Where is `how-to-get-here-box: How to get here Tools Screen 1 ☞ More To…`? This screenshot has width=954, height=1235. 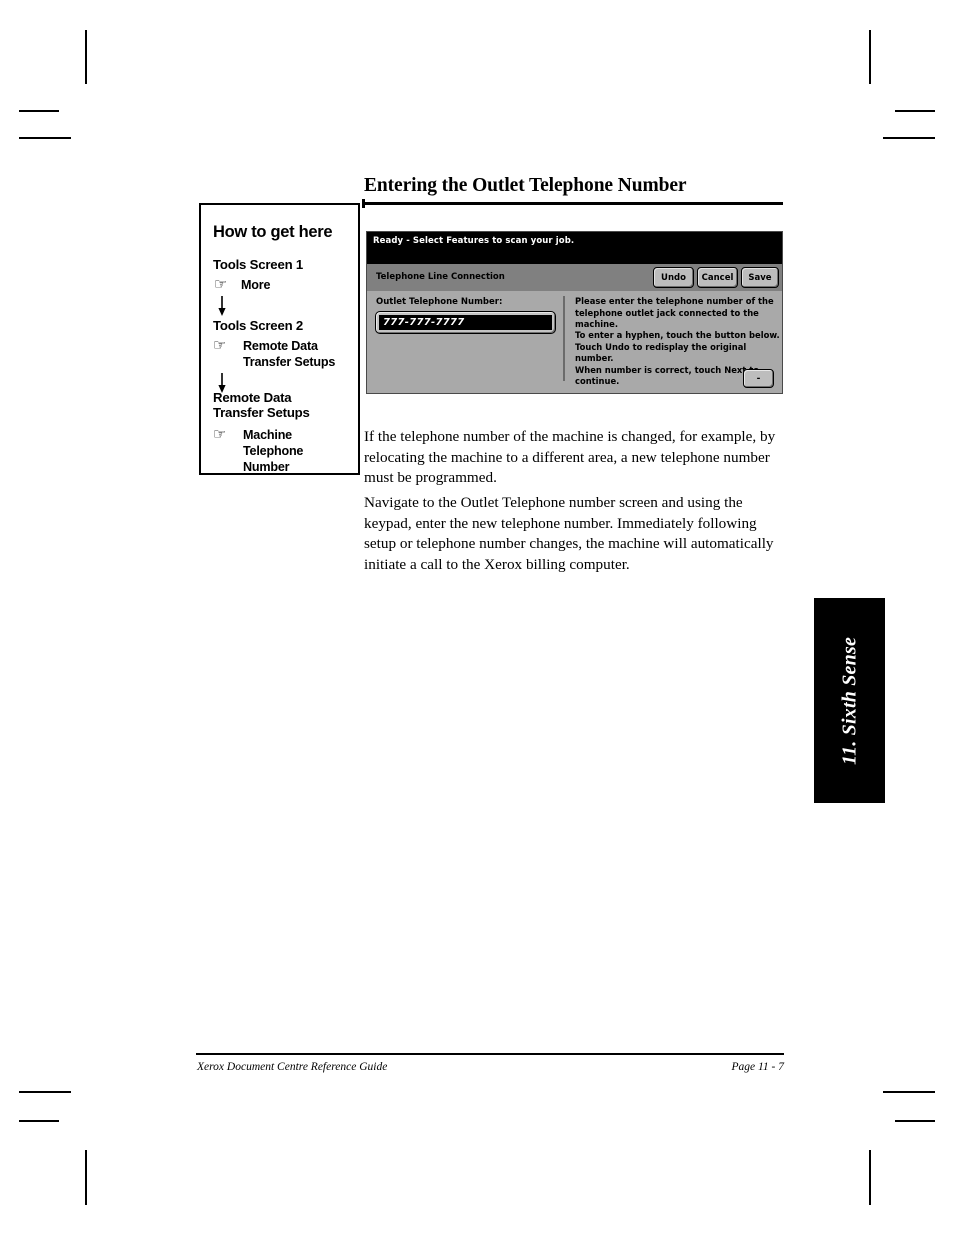 how-to-get-here-box: How to get here Tools Screen 1 ☞ More To… is located at coordinates (279, 339).